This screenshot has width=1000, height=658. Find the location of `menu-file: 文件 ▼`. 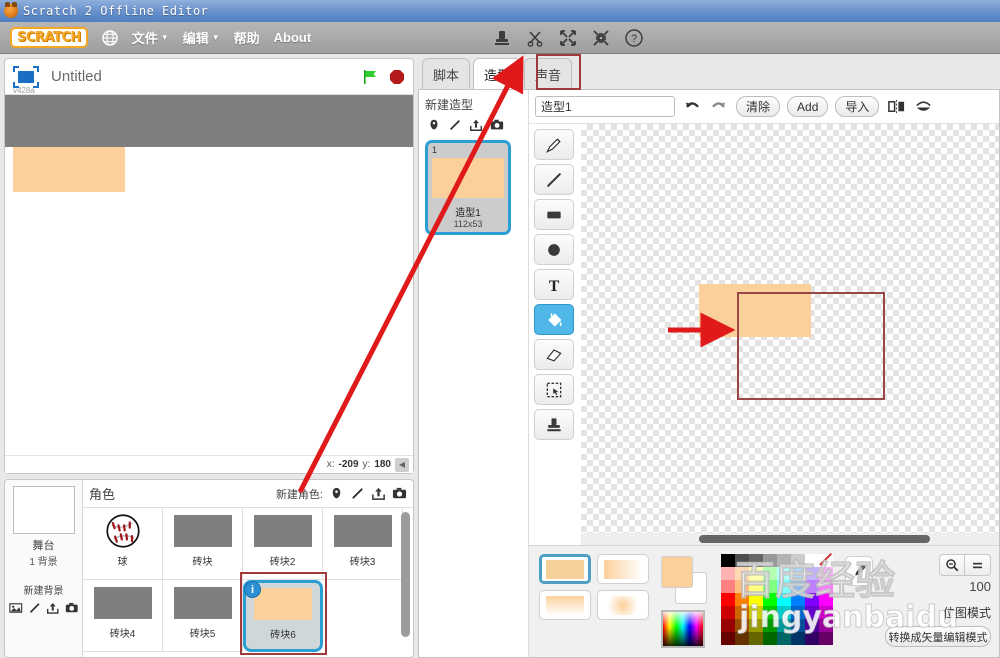

menu-file: 文件 ▼ is located at coordinates (150, 37).